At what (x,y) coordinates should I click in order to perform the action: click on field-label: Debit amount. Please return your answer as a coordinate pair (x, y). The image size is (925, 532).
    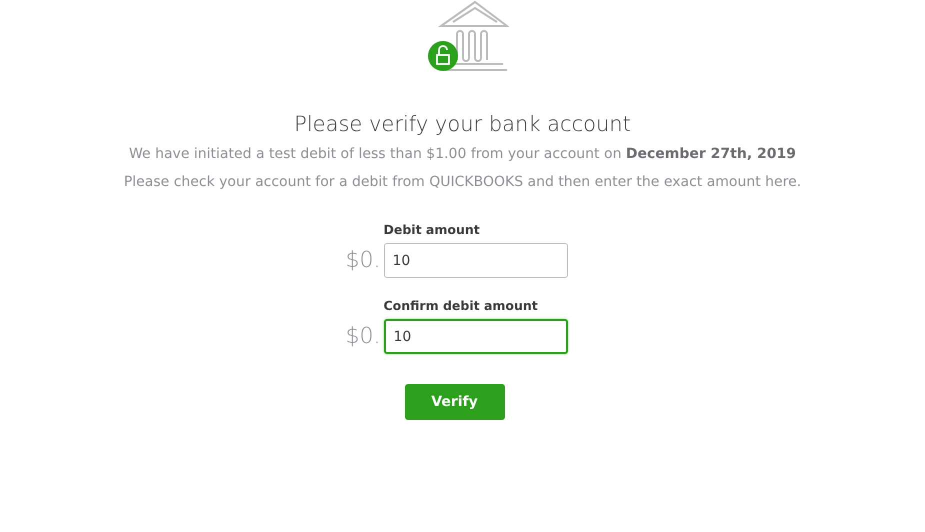
    Looking at the image, I should click on (432, 229).